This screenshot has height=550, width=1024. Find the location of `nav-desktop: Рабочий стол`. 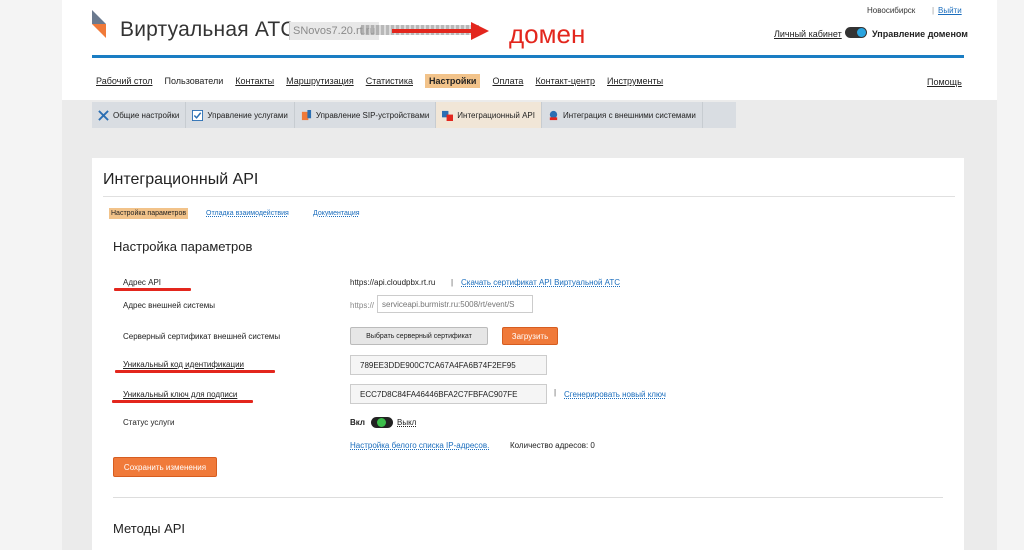

nav-desktop: Рабочий стол is located at coordinates (124, 82).